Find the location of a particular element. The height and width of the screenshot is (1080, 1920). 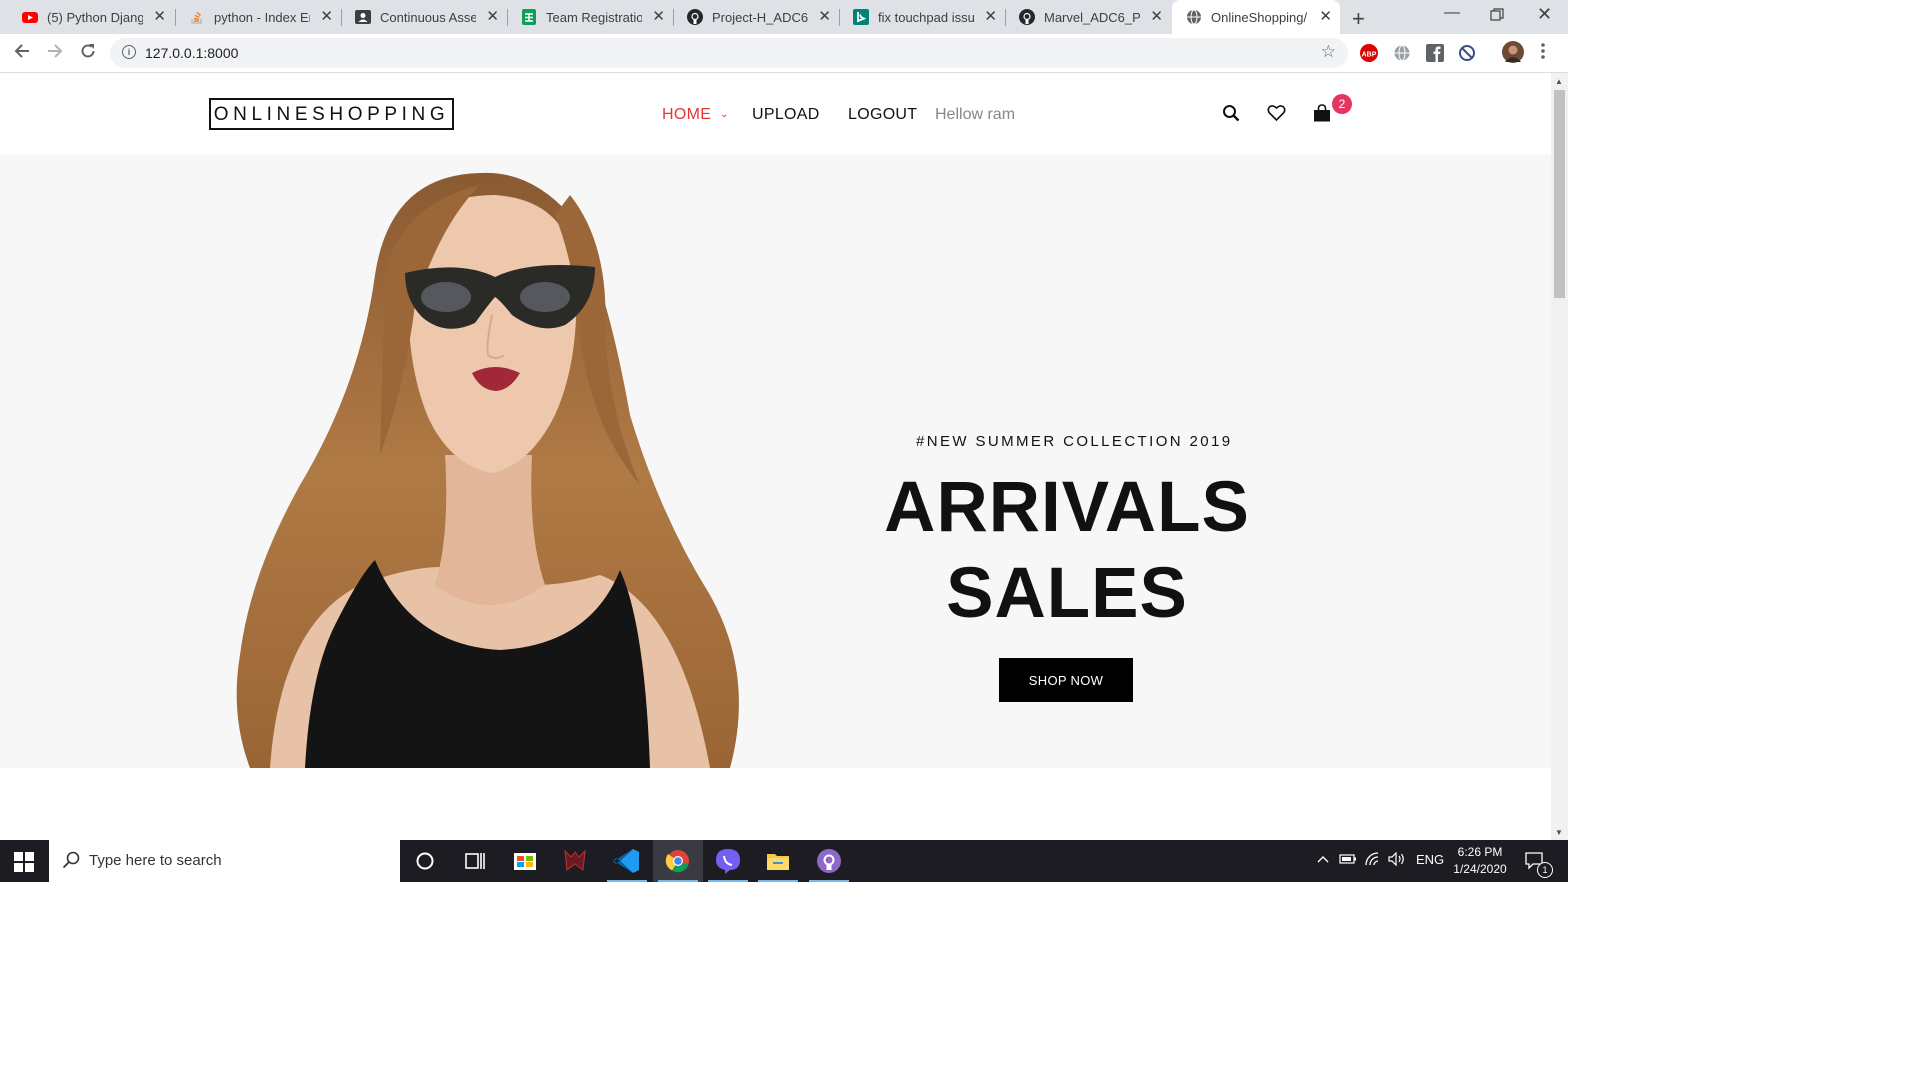

show-hidden-icons is located at coordinates (1323, 860).